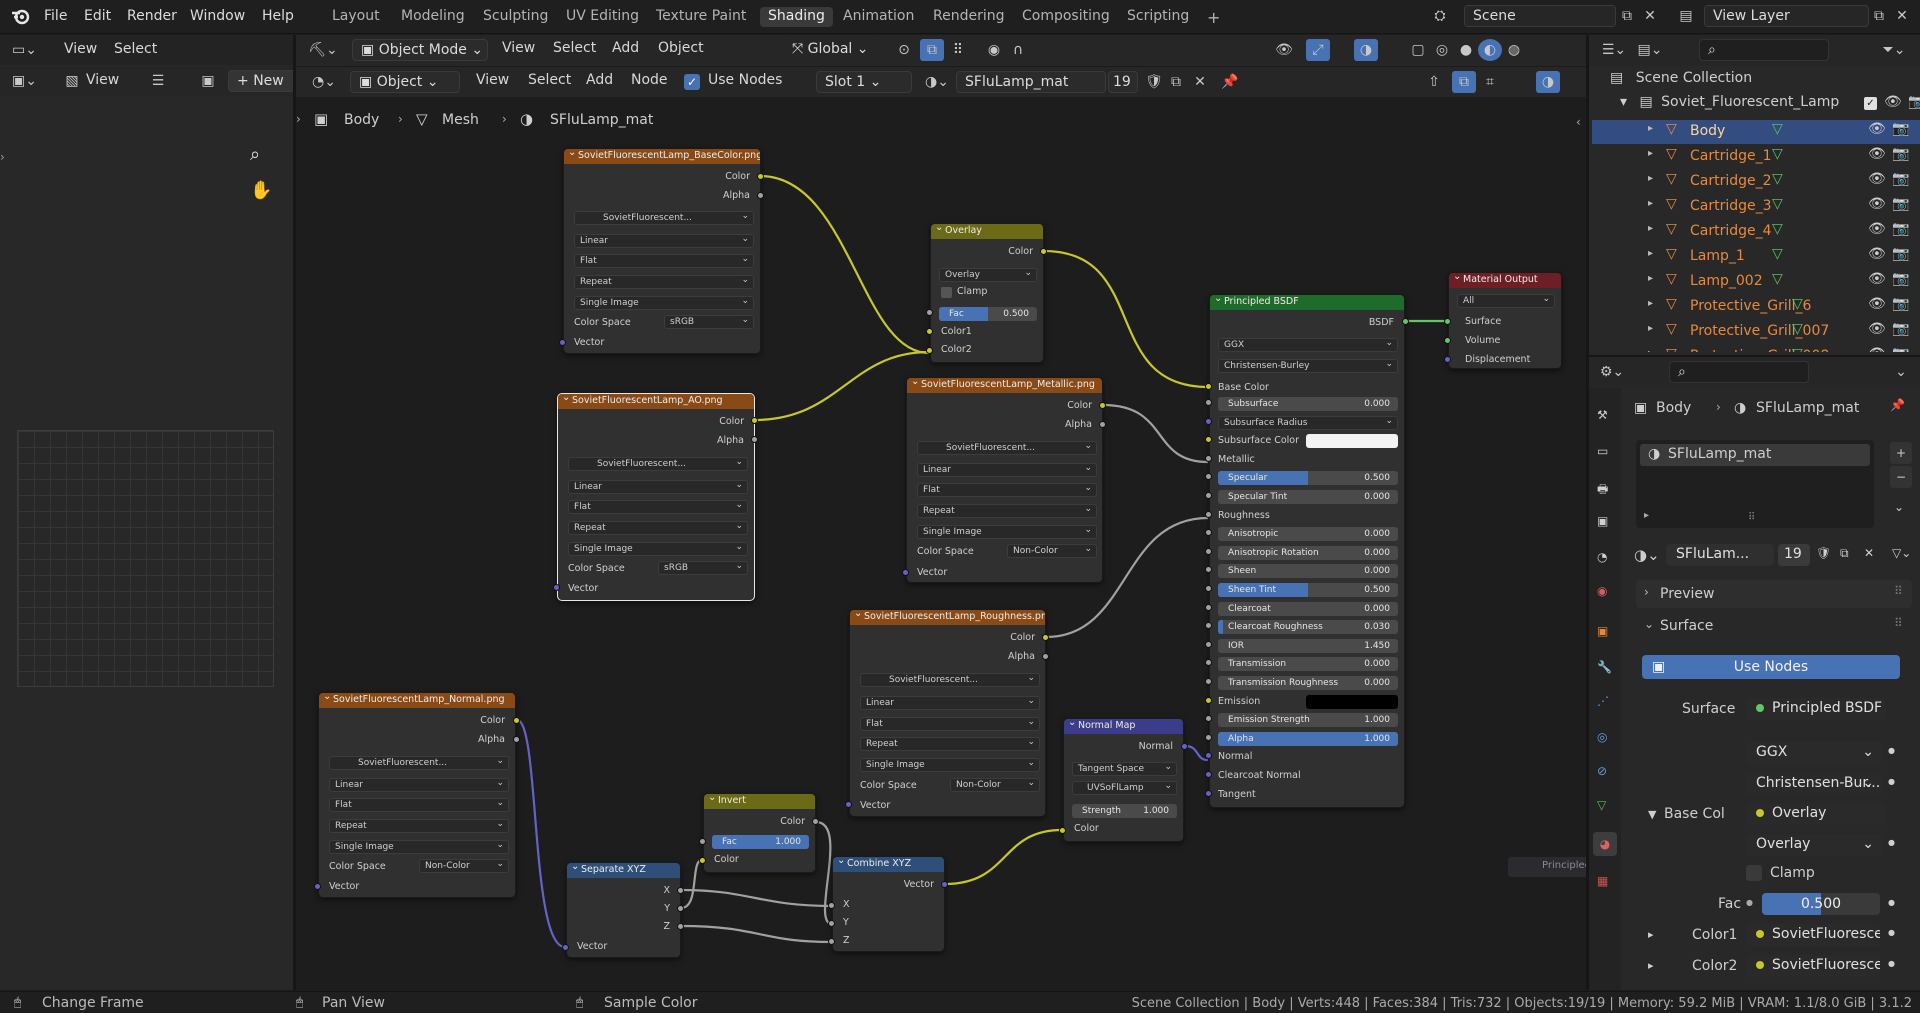 The height and width of the screenshot is (1013, 1920). Describe the element at coordinates (1208, 386) in the screenshot. I see `socket-base-color-in` at that location.